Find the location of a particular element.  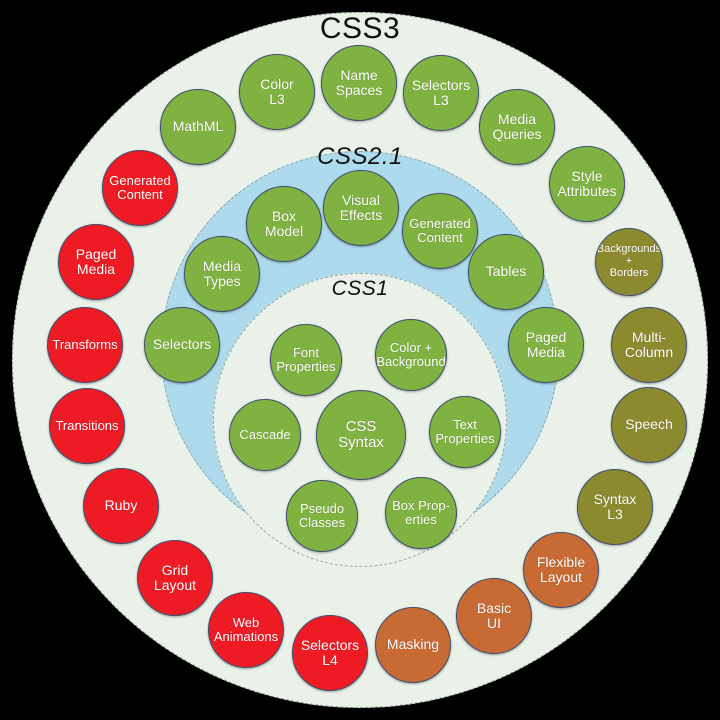

topic-bubble-label: Transitions is located at coordinates (87, 425).